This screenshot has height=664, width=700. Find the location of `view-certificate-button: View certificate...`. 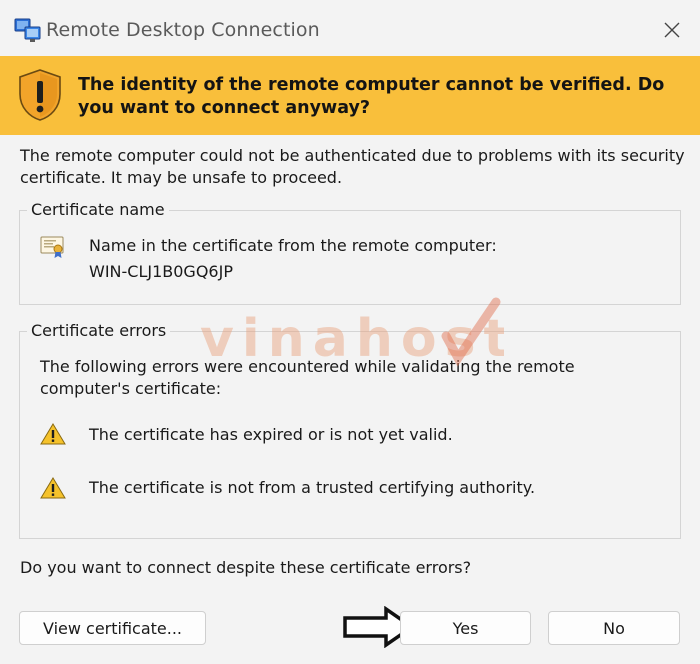

view-certificate-button: View certificate... is located at coordinates (112, 628).